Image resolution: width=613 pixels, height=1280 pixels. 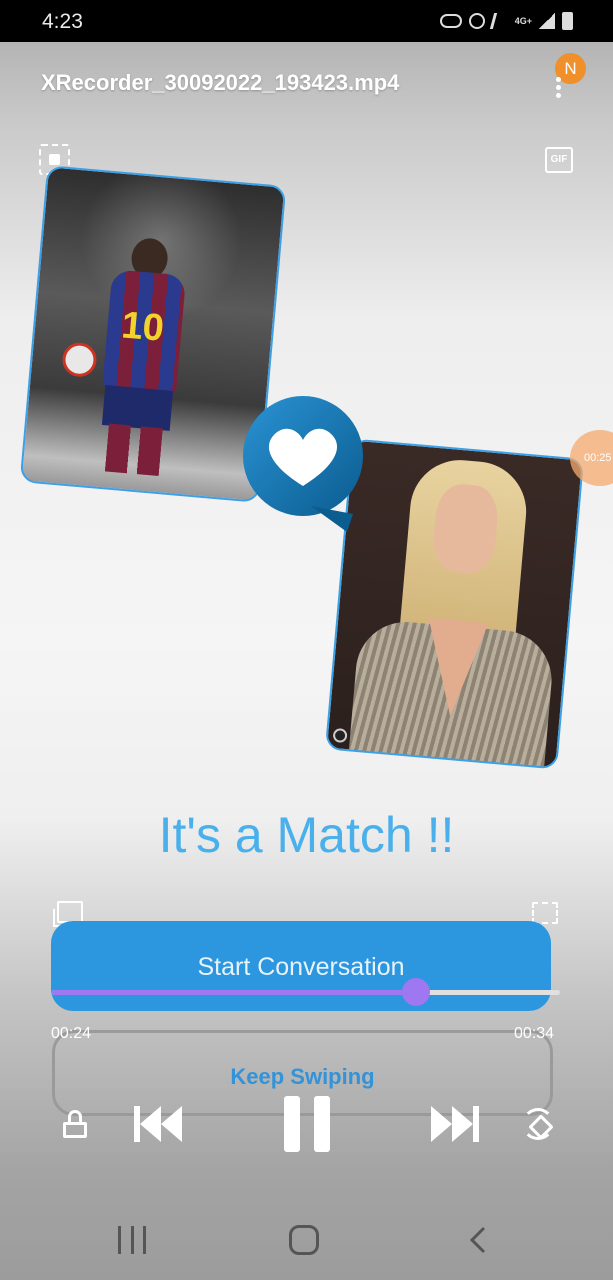 What do you see at coordinates (499, 21) in the screenshot?
I see `mute-icon` at bounding box center [499, 21].